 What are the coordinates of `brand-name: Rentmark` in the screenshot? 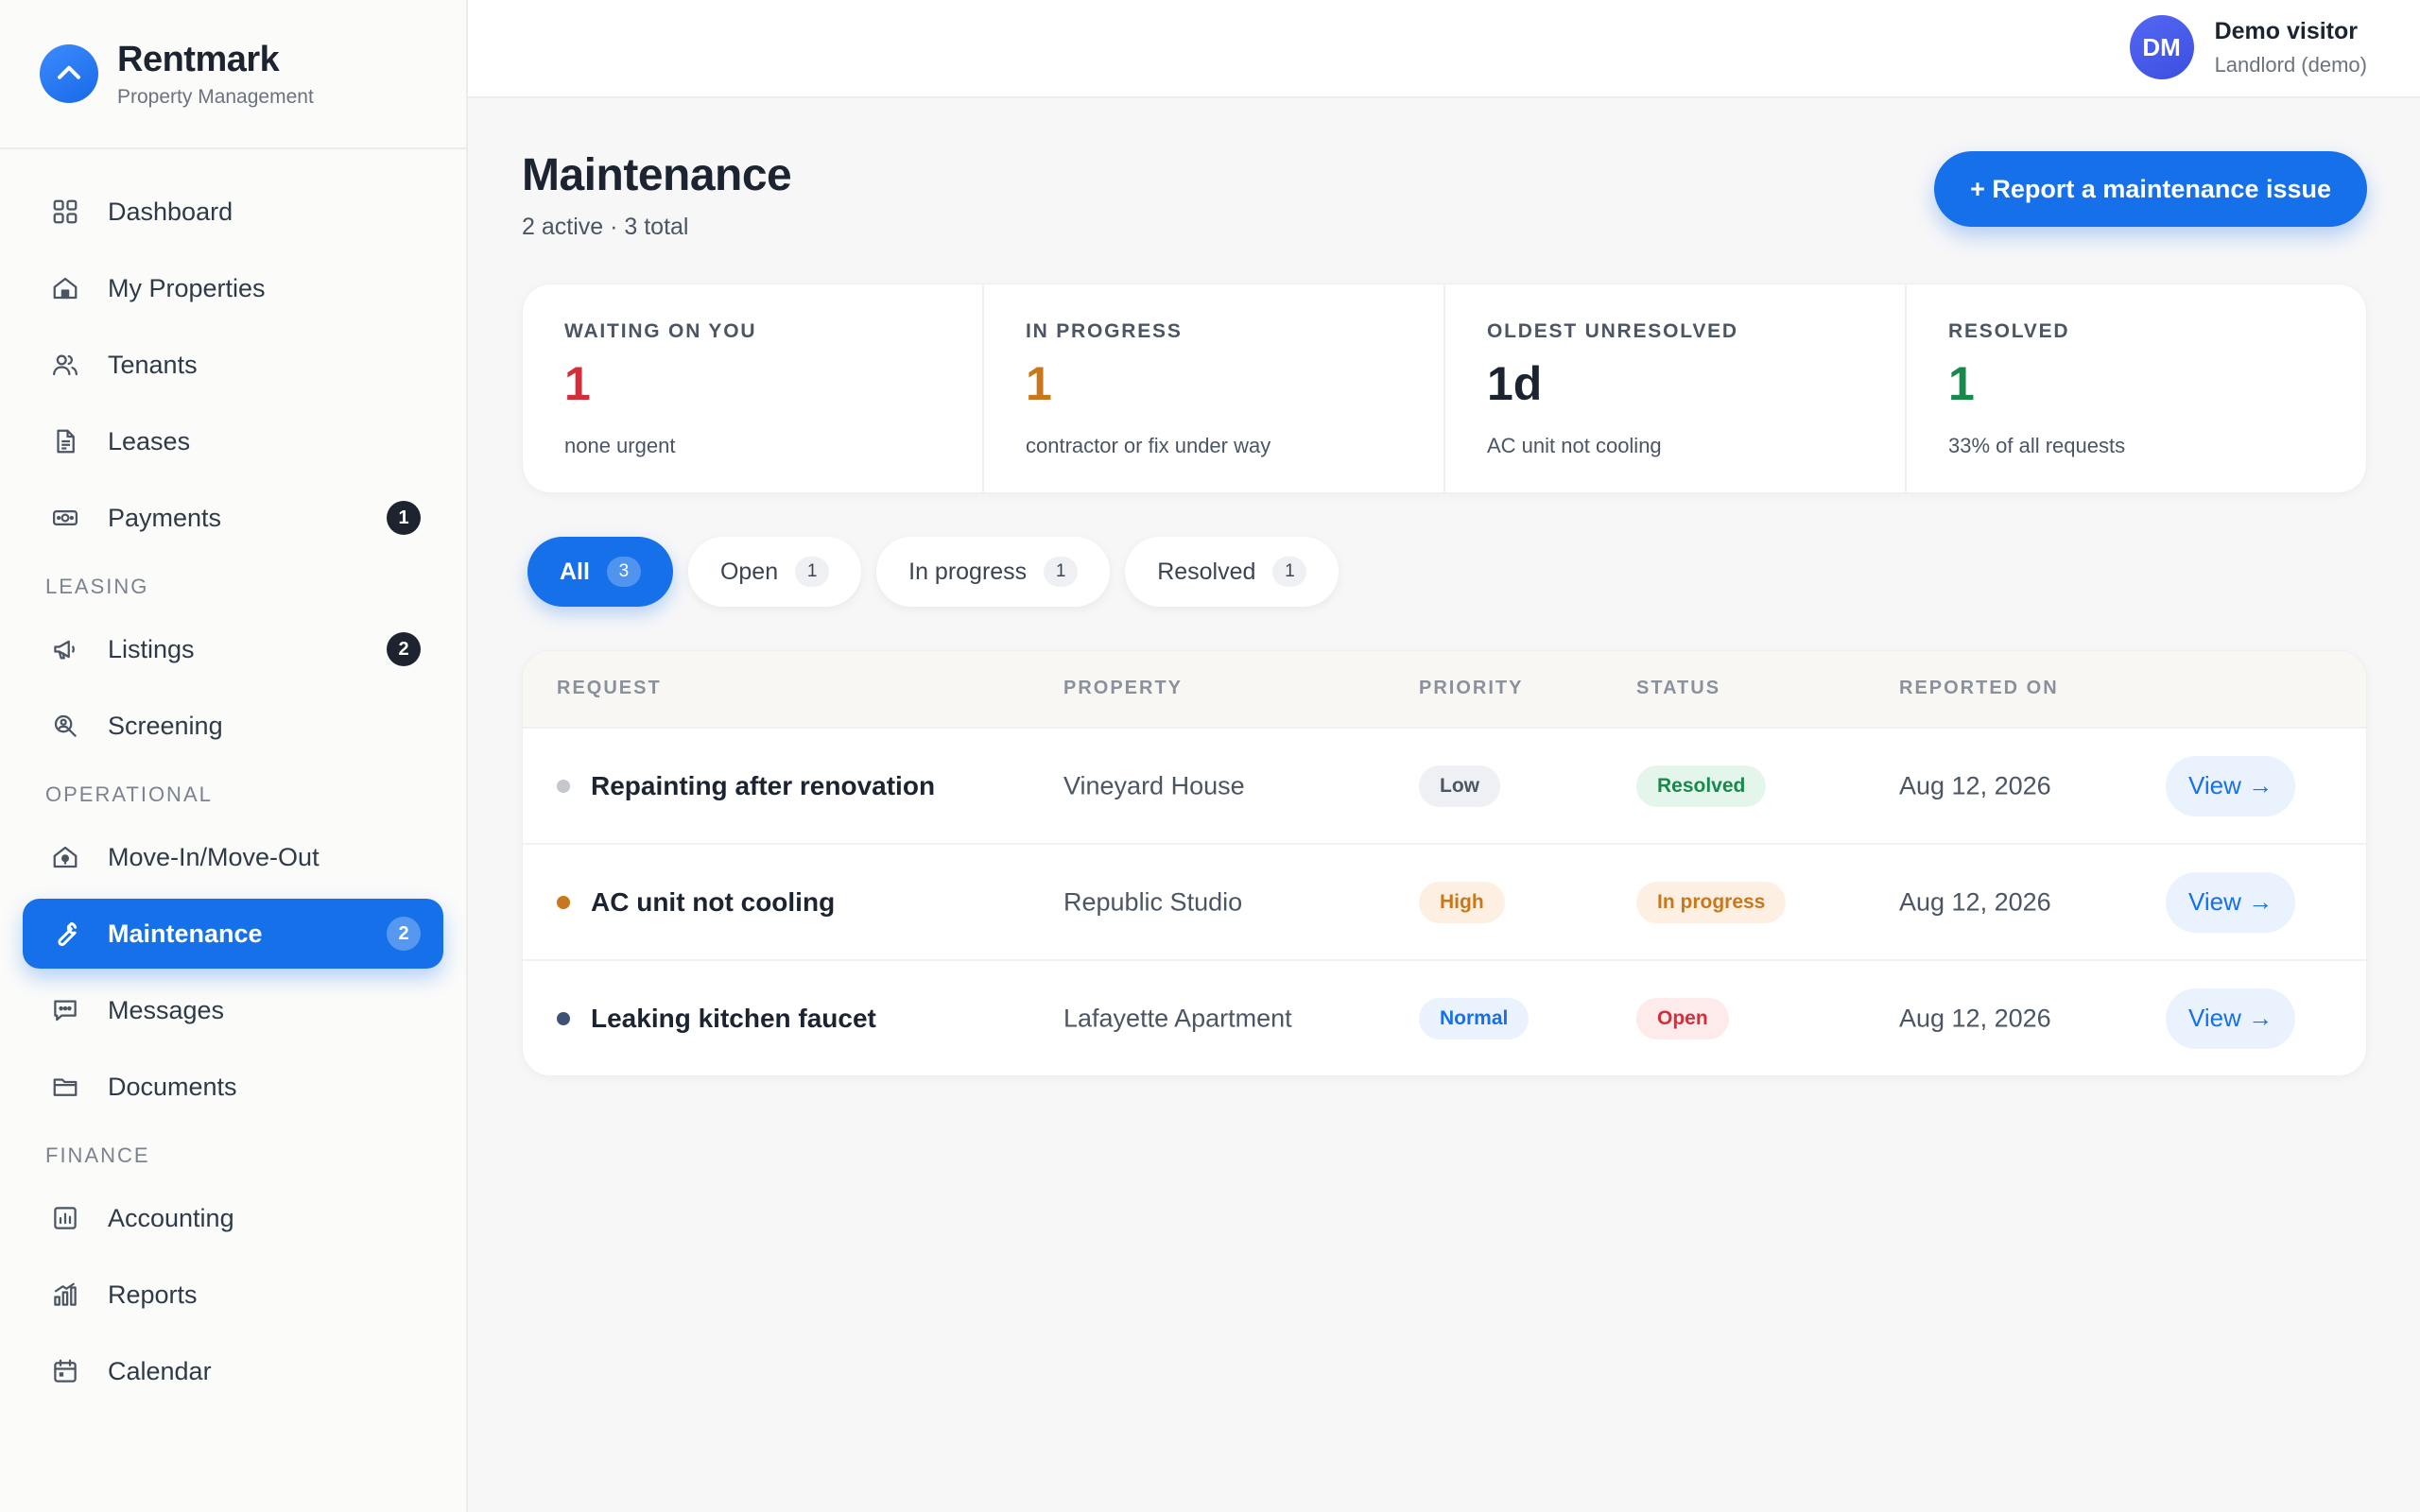 It's located at (198, 59).